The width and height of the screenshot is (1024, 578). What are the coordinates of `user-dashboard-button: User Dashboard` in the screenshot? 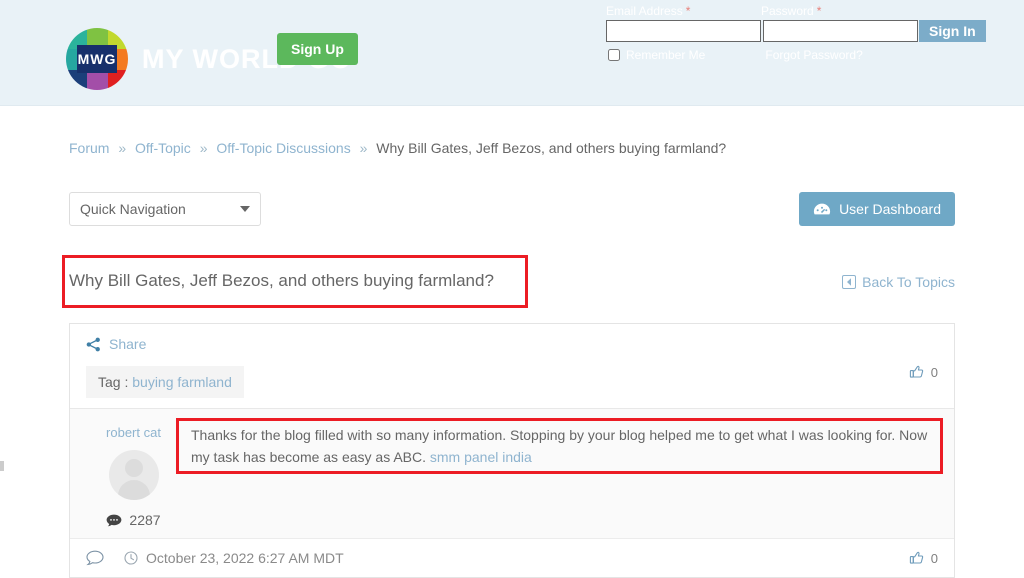 It's located at (877, 209).